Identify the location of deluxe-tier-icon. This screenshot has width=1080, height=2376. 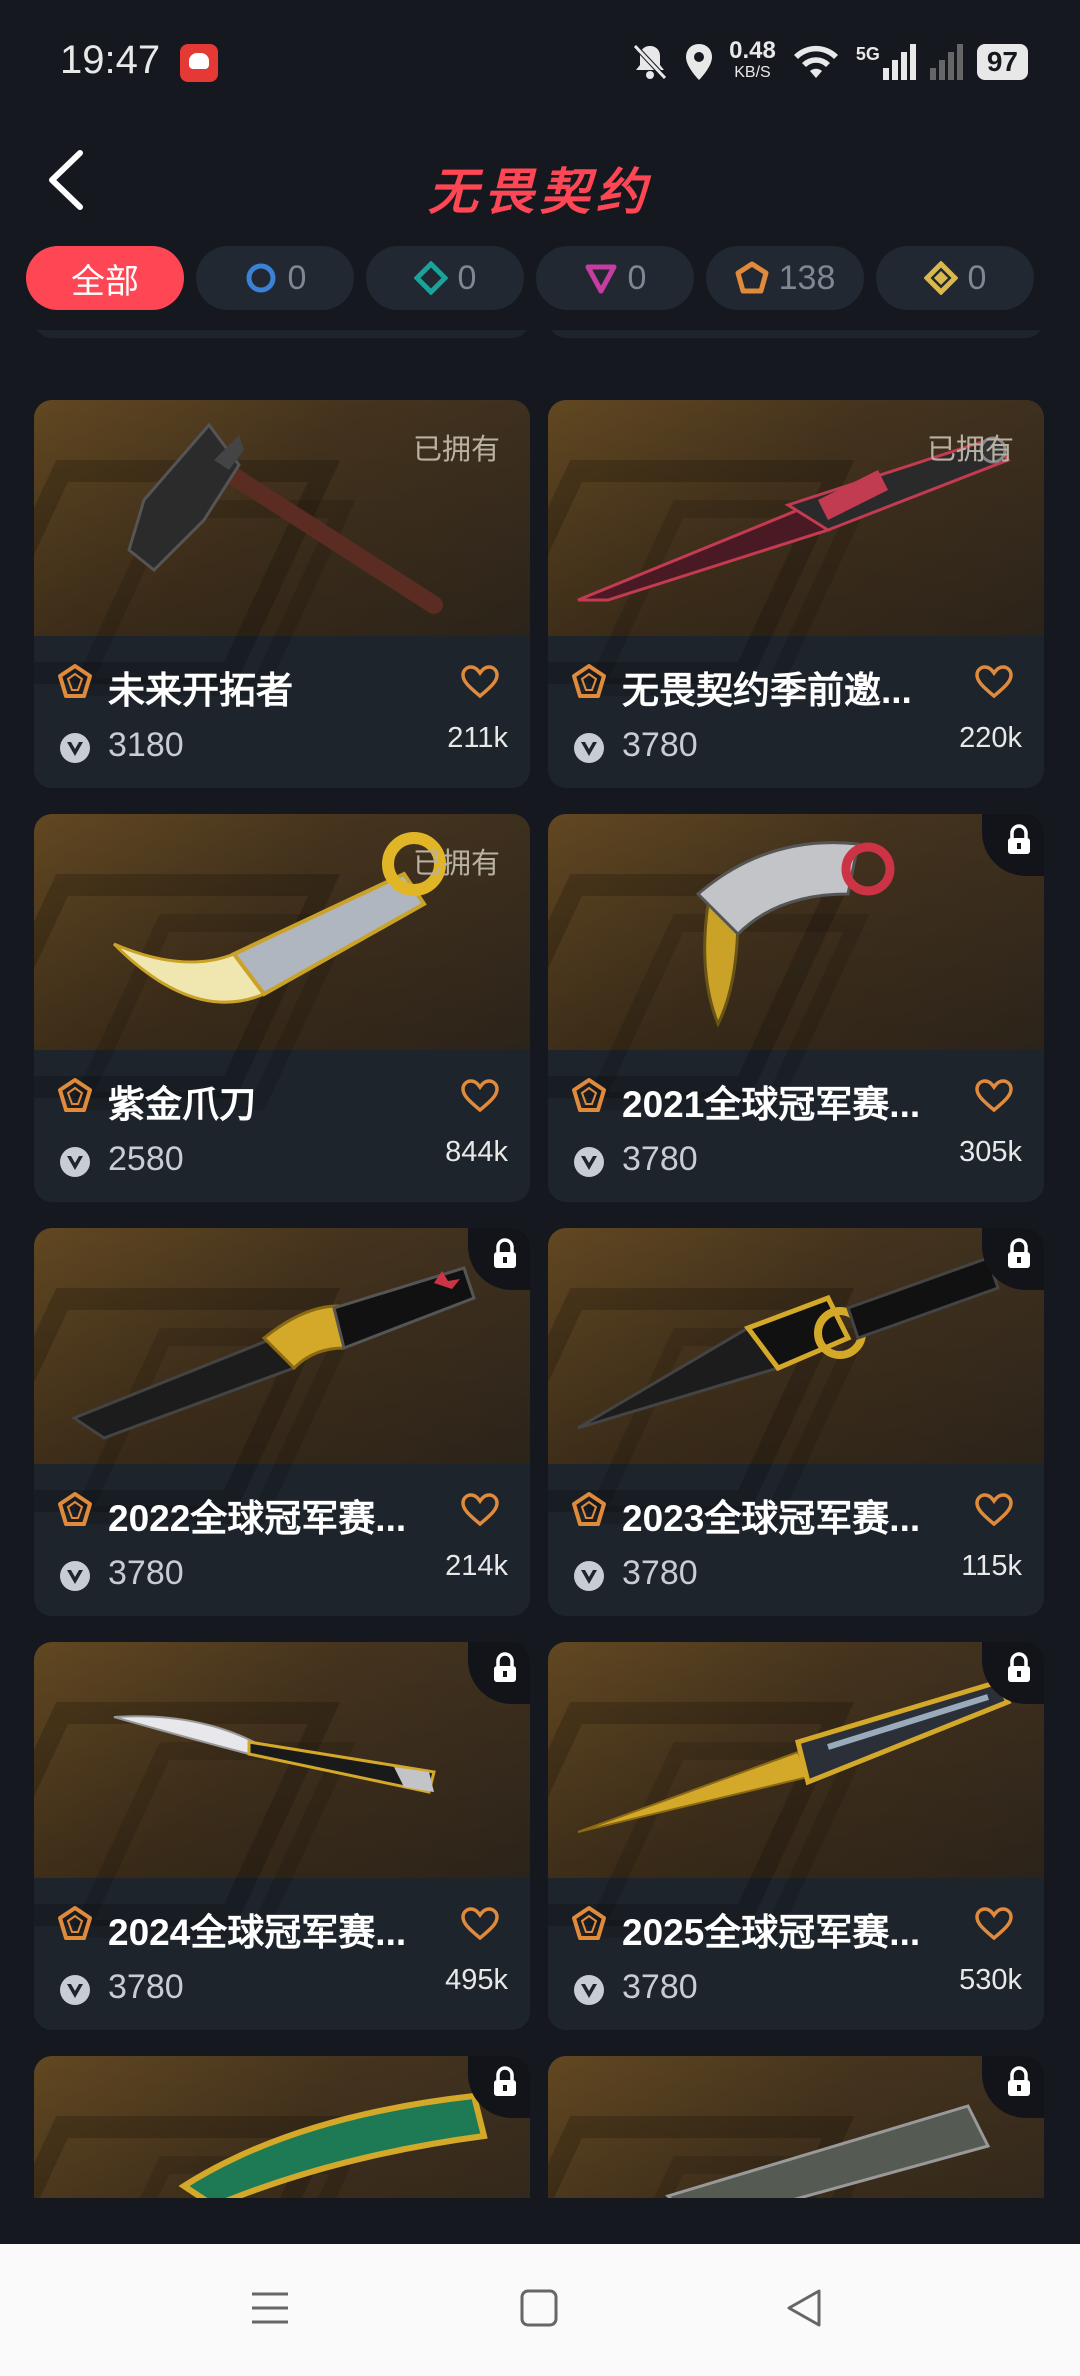
(430, 278).